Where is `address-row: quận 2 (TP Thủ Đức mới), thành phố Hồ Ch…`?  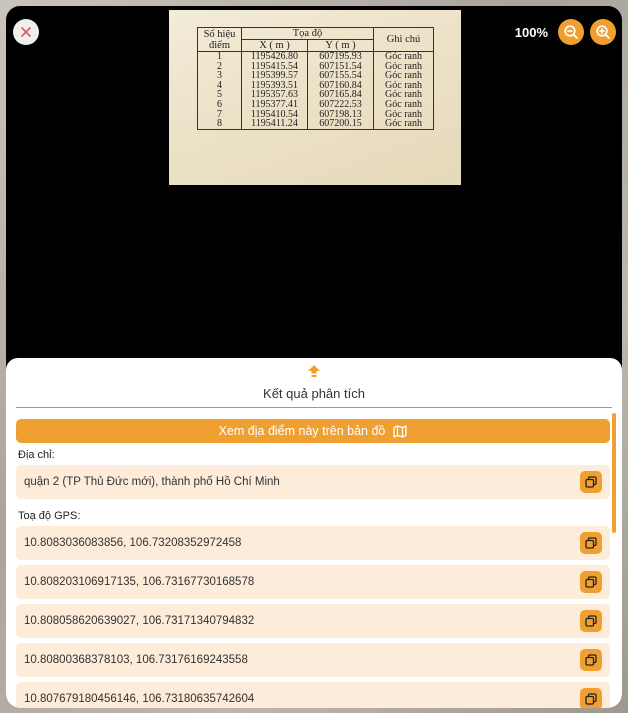
address-row: quận 2 (TP Thủ Đức mới), thành phố Hồ Ch… is located at coordinates (313, 482).